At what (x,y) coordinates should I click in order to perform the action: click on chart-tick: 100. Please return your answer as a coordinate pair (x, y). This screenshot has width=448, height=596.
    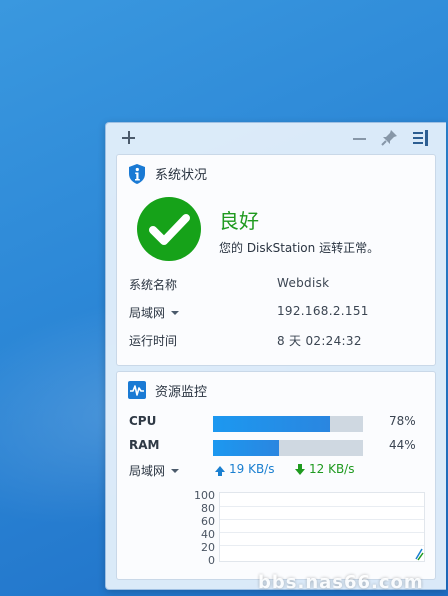
    Looking at the image, I should click on (204, 495).